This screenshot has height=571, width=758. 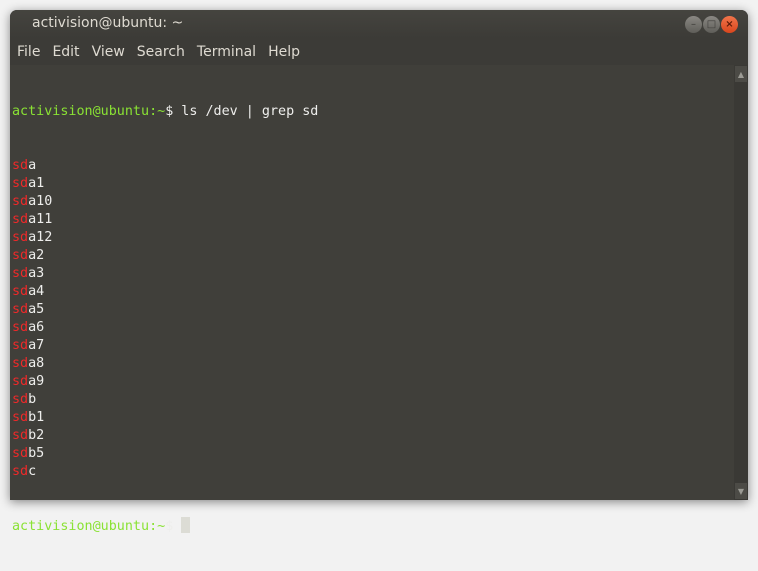 I want to click on output-line: sda9, so click(x=165, y=382).